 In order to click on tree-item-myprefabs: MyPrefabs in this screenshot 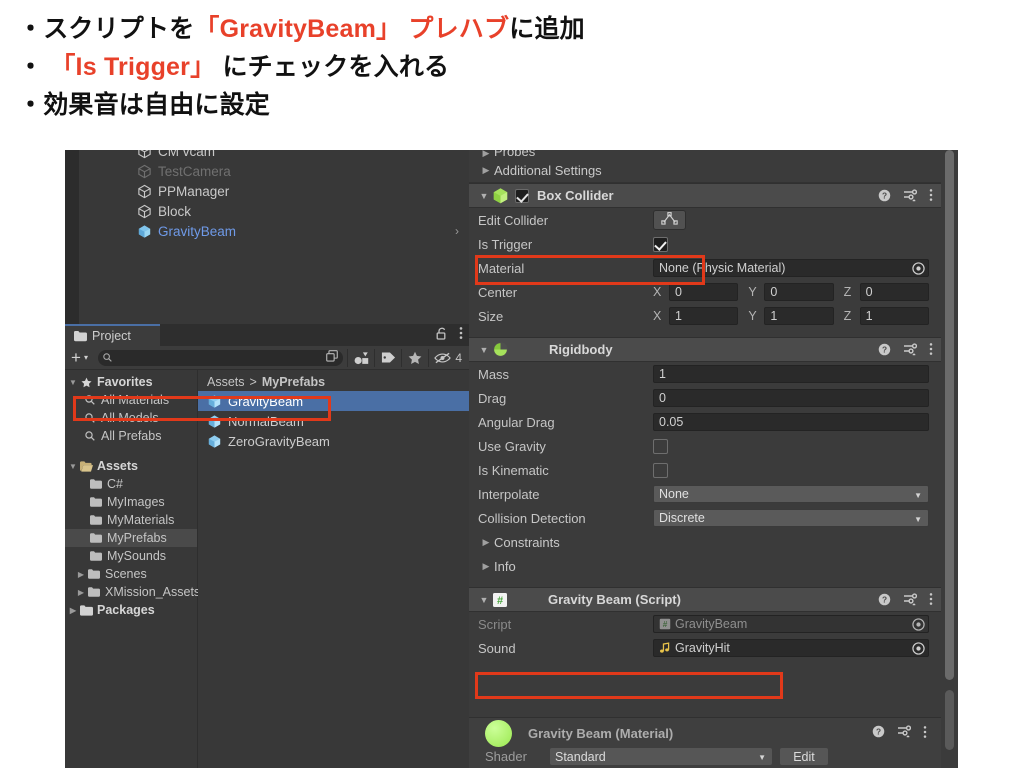, I will do `click(131, 538)`.